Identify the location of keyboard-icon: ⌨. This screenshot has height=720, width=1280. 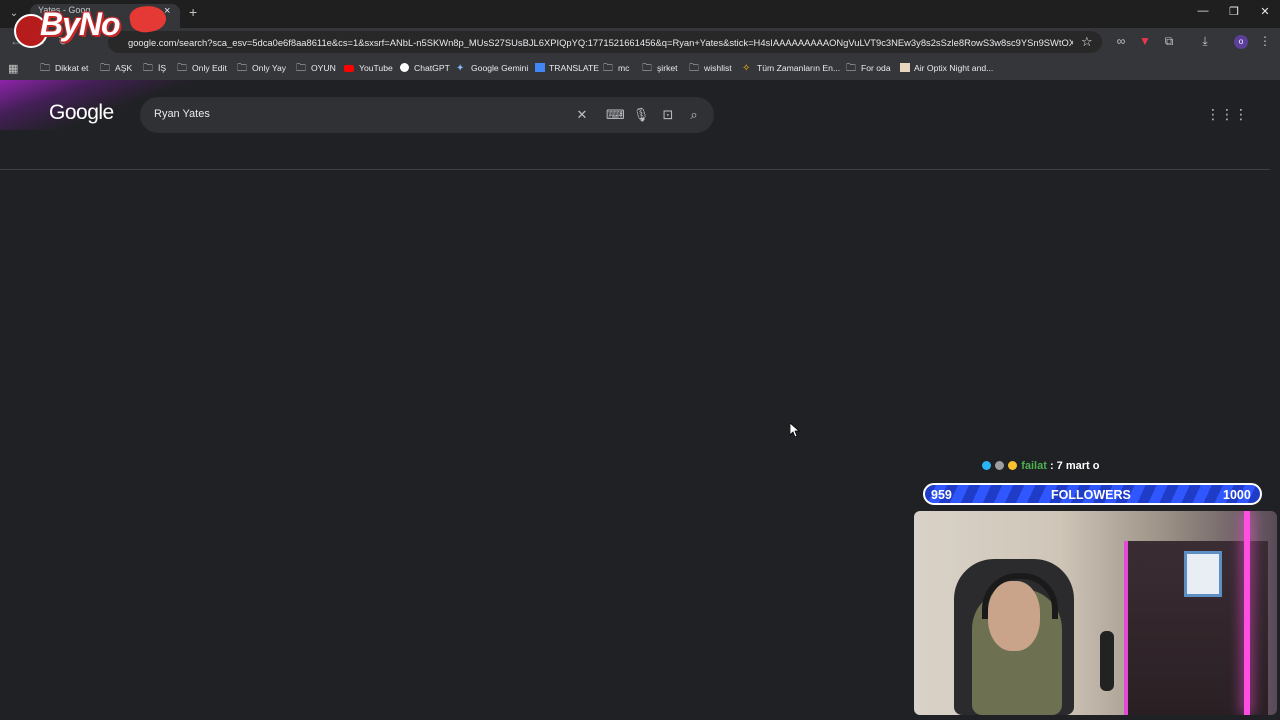
(615, 115).